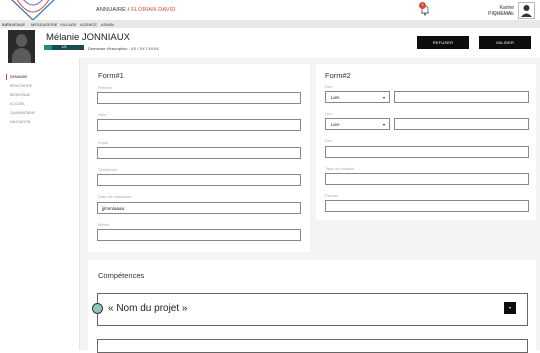  What do you see at coordinates (338, 75) in the screenshot?
I see `form2-title: Form#2` at bounding box center [338, 75].